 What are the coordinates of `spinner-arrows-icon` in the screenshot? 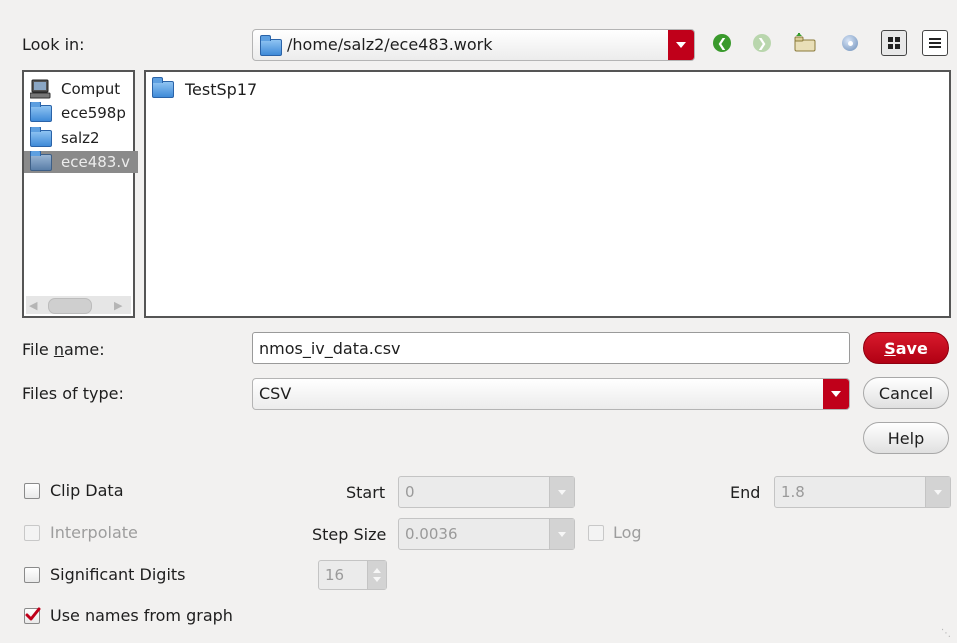 It's located at (376, 575).